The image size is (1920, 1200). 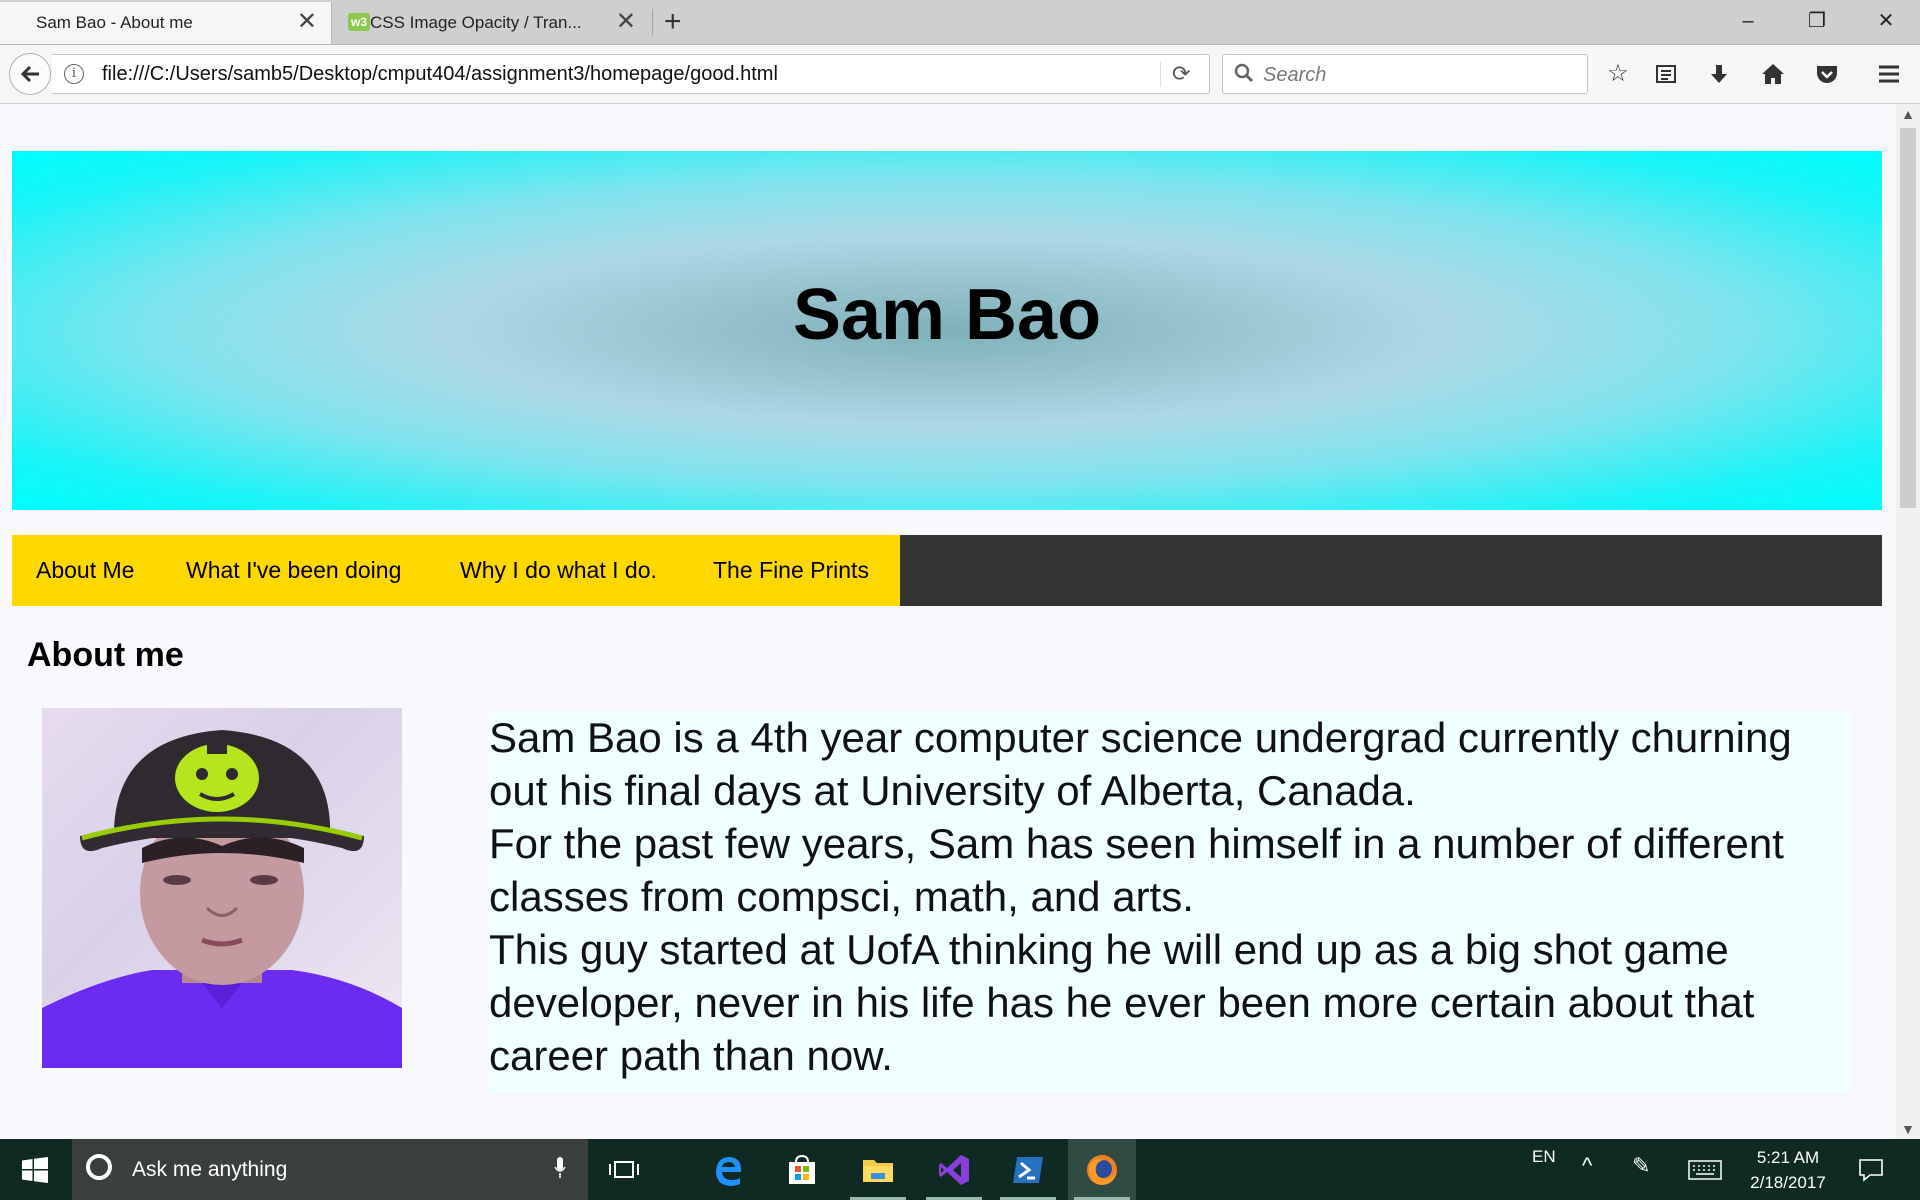 I want to click on reload-icon: ⟳, so click(x=1181, y=74).